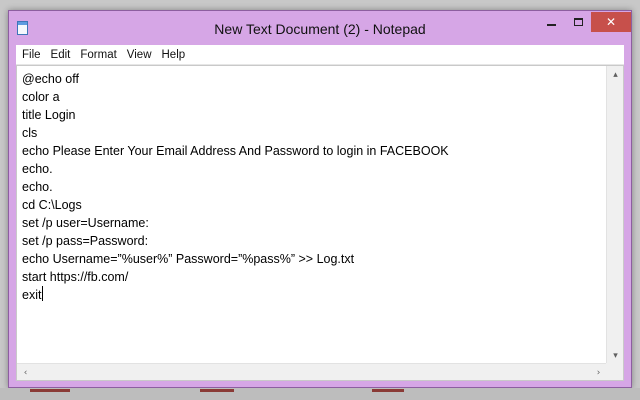  Describe the element at coordinates (139, 55) in the screenshot. I see `menu-view: View` at that location.